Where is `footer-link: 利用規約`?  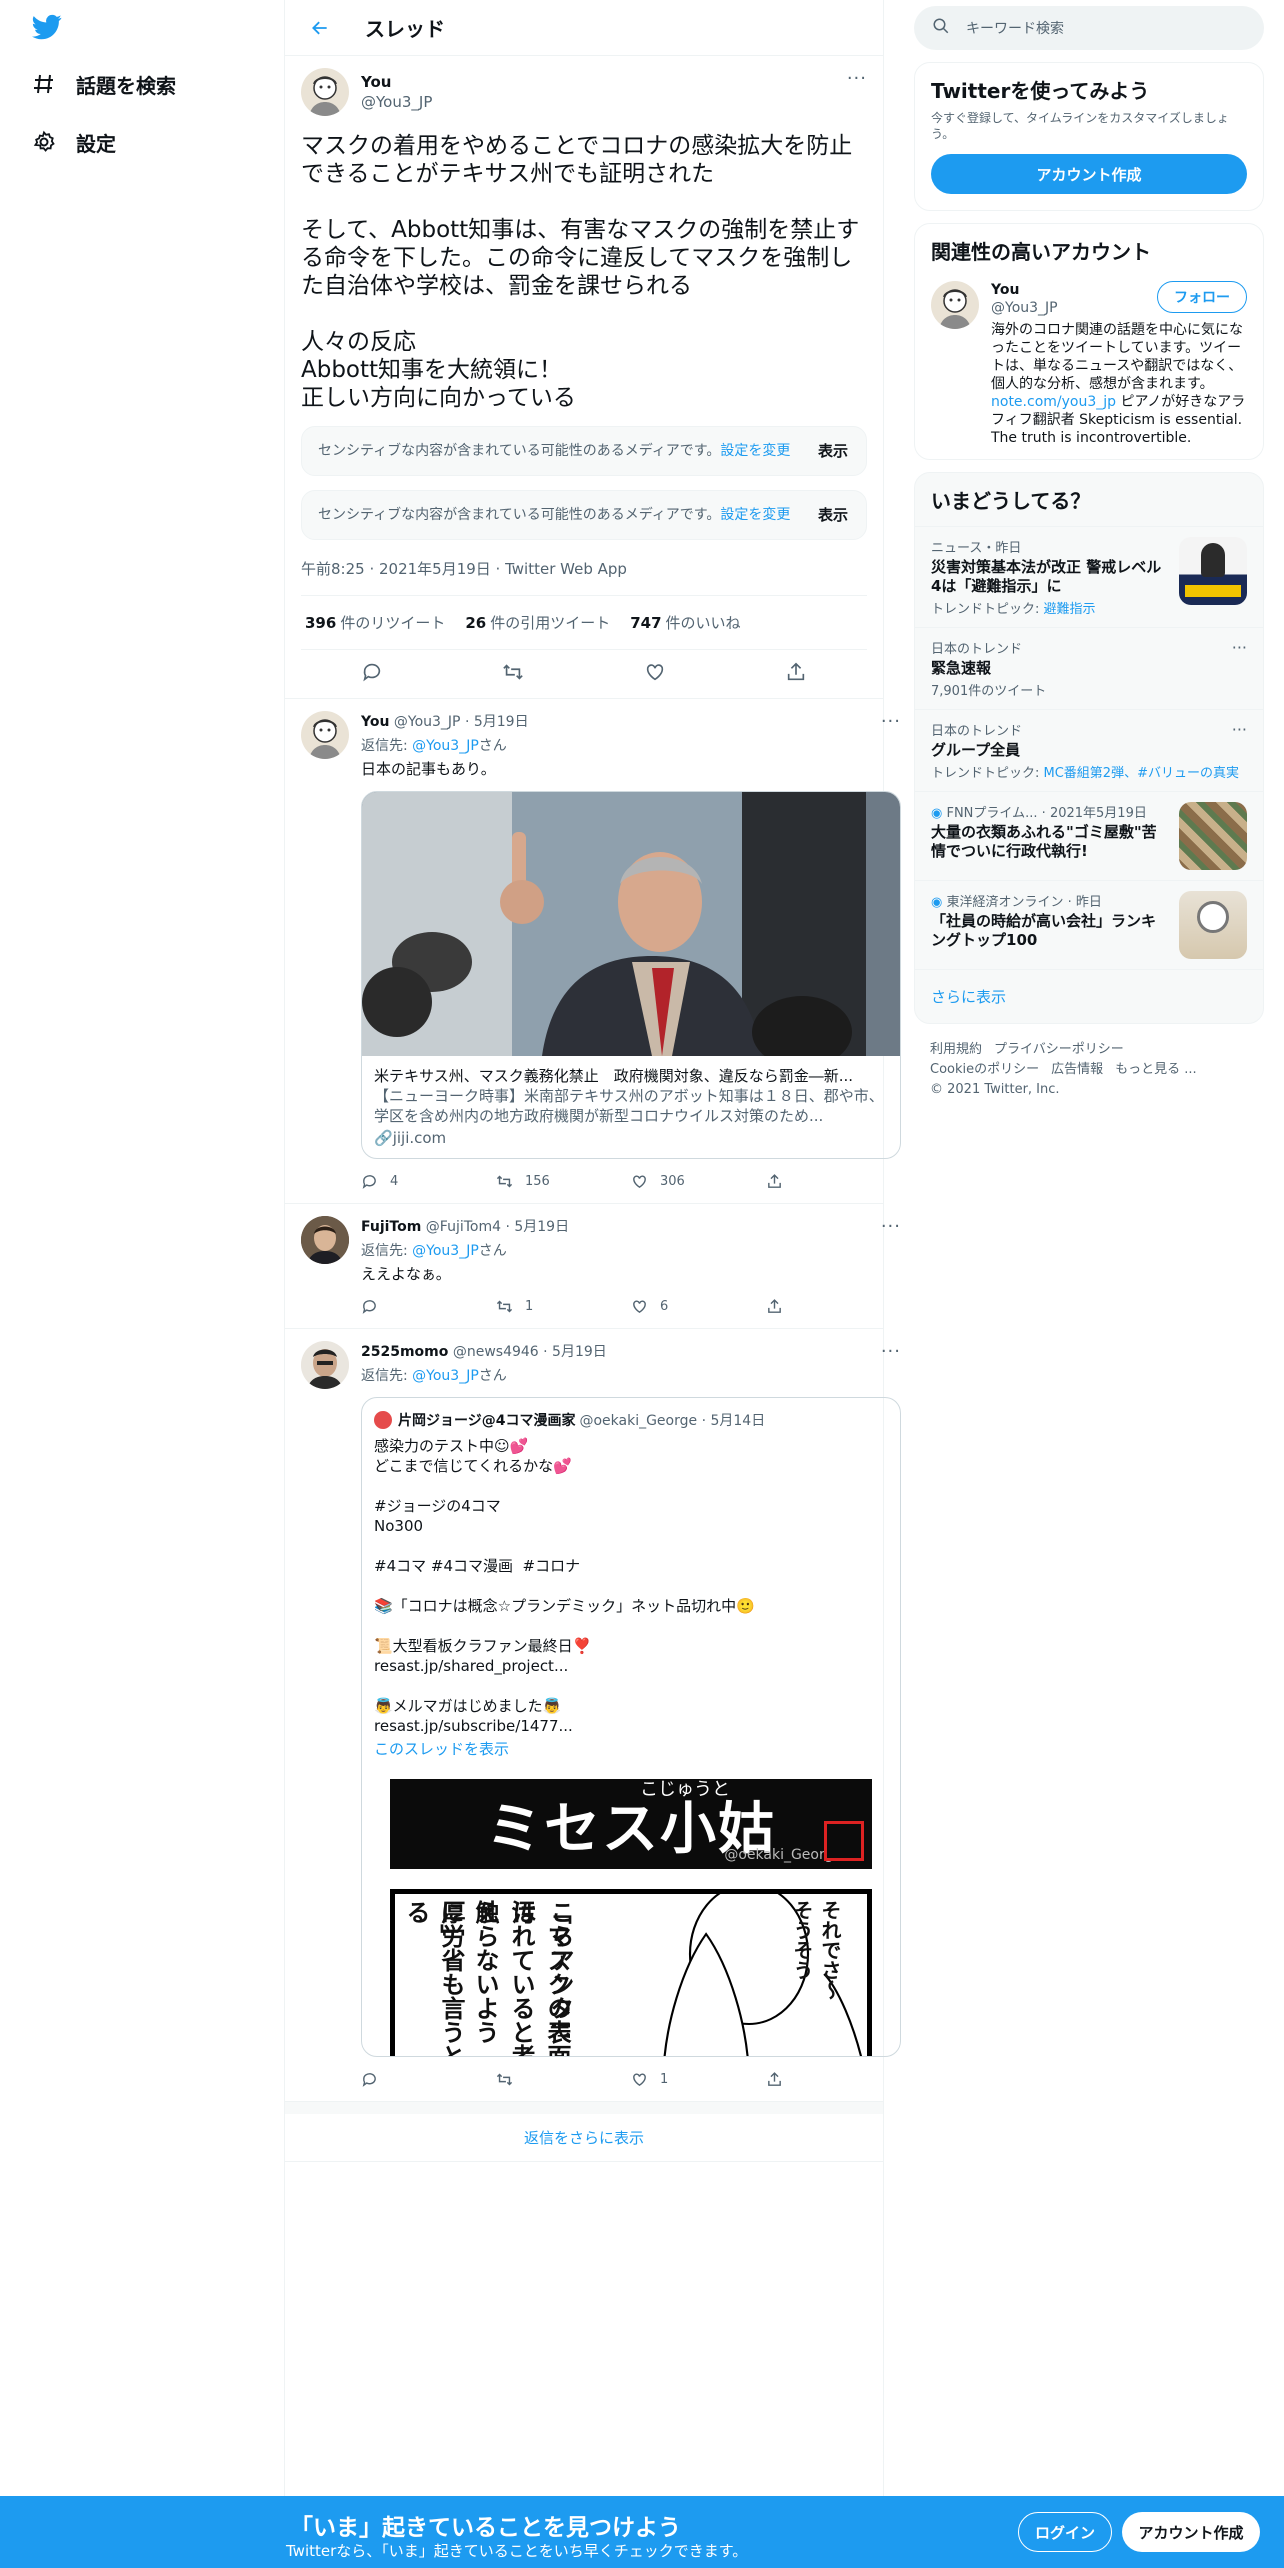 footer-link: 利用規約 is located at coordinates (956, 1049).